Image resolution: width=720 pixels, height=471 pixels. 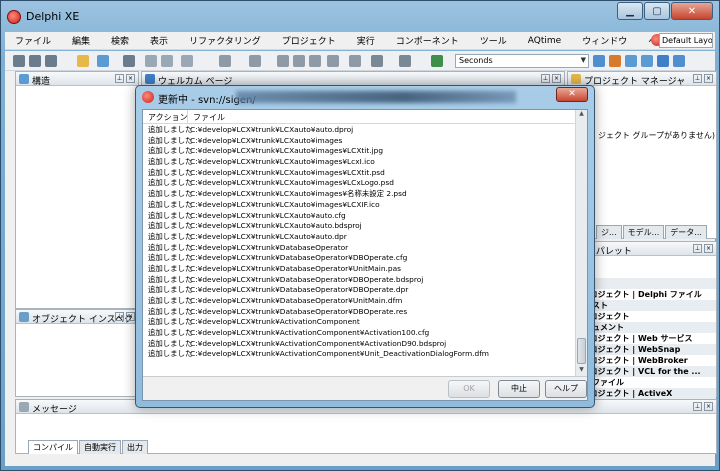 I want to click on abort-button: 中止, so click(x=519, y=389).